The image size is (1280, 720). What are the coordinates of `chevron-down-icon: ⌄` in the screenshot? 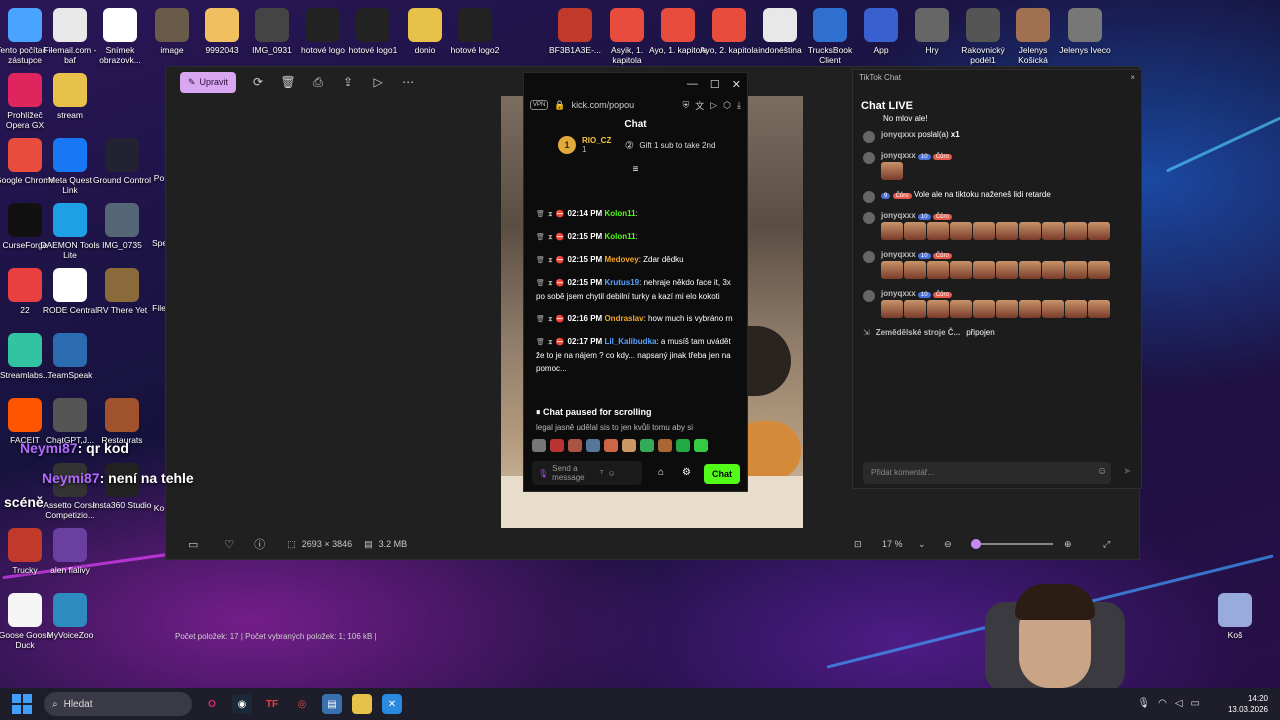 It's located at (922, 544).